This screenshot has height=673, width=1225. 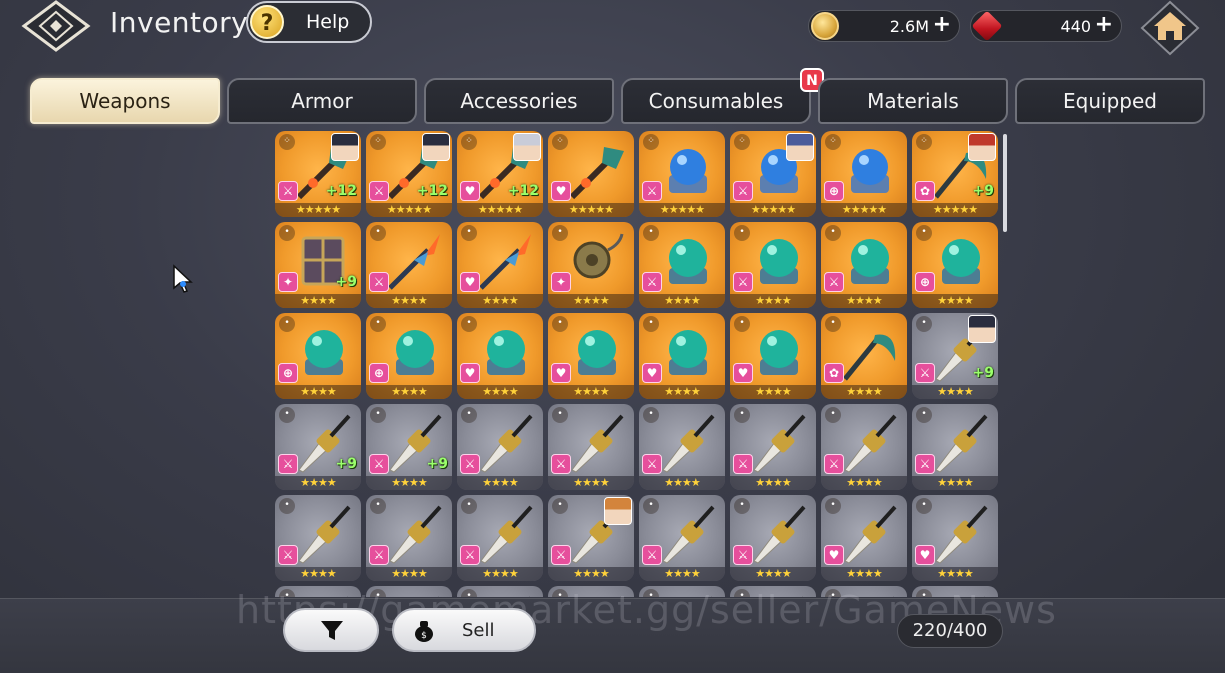 What do you see at coordinates (1110, 101) in the screenshot?
I see `tab-equipped: Equipped` at bounding box center [1110, 101].